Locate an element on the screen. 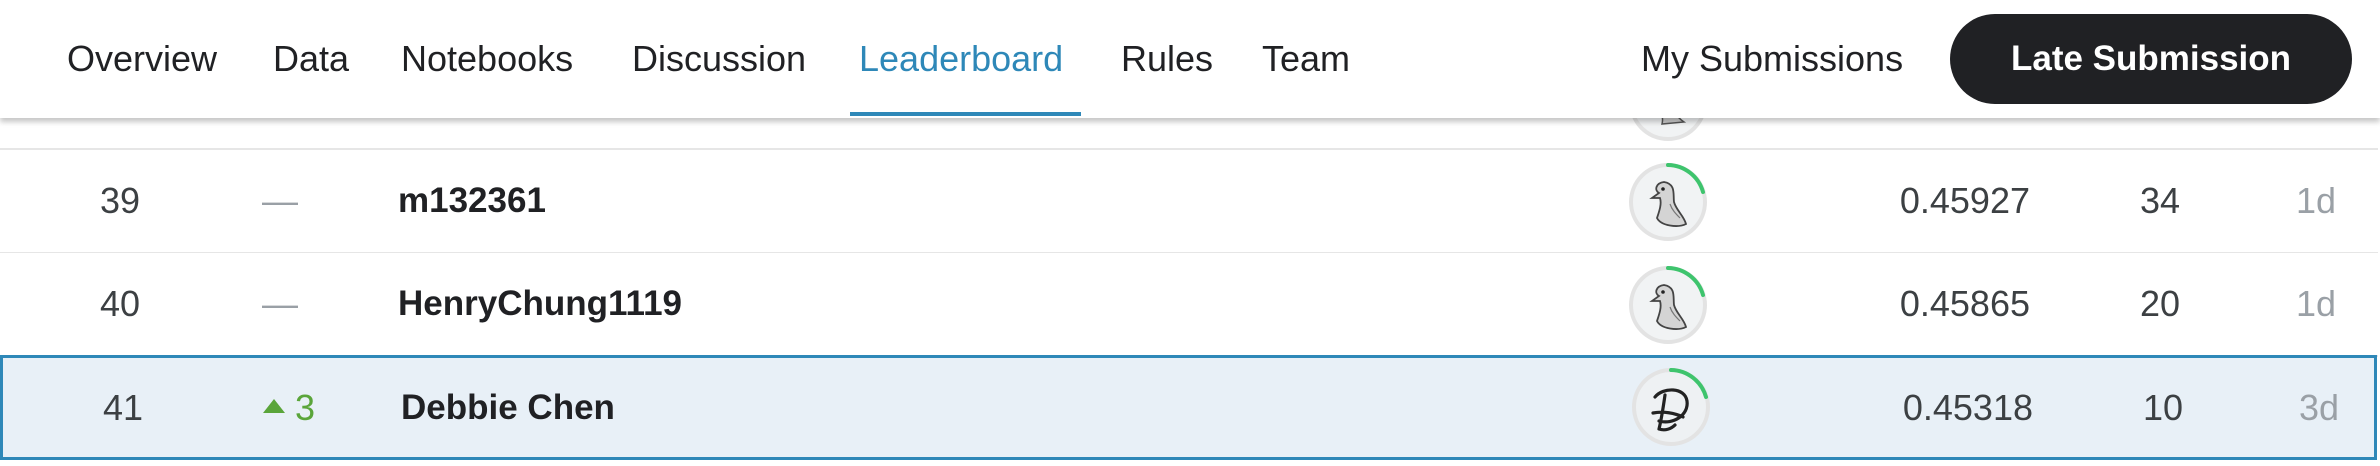  tab-leaderboard: Leaderboard is located at coordinates (961, 59).